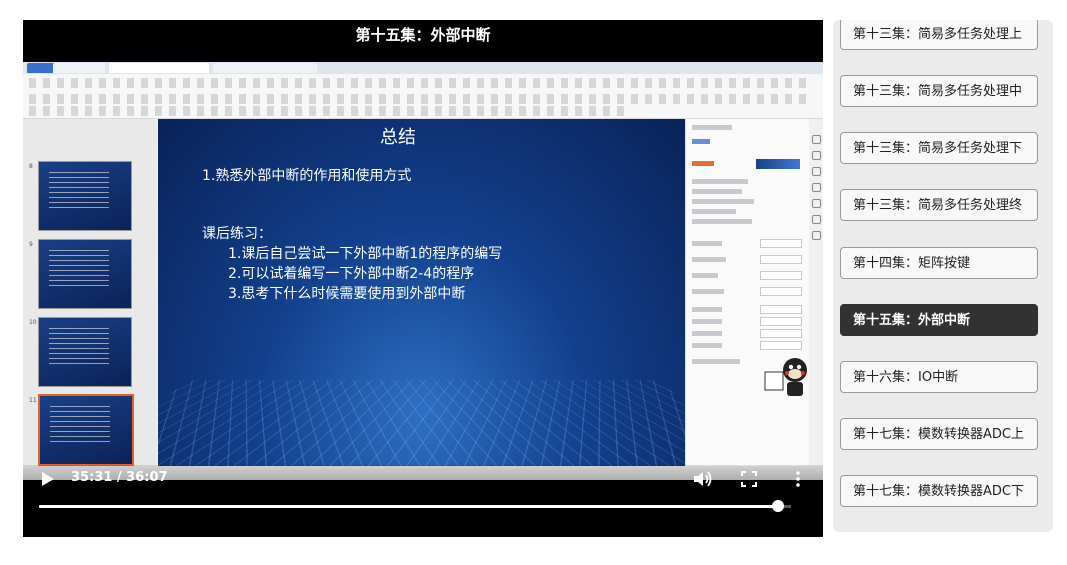 Image resolution: width=1067 pixels, height=565 pixels. I want to click on frame-slide-thumbnails: 8 9 10 11, so click(90, 299).